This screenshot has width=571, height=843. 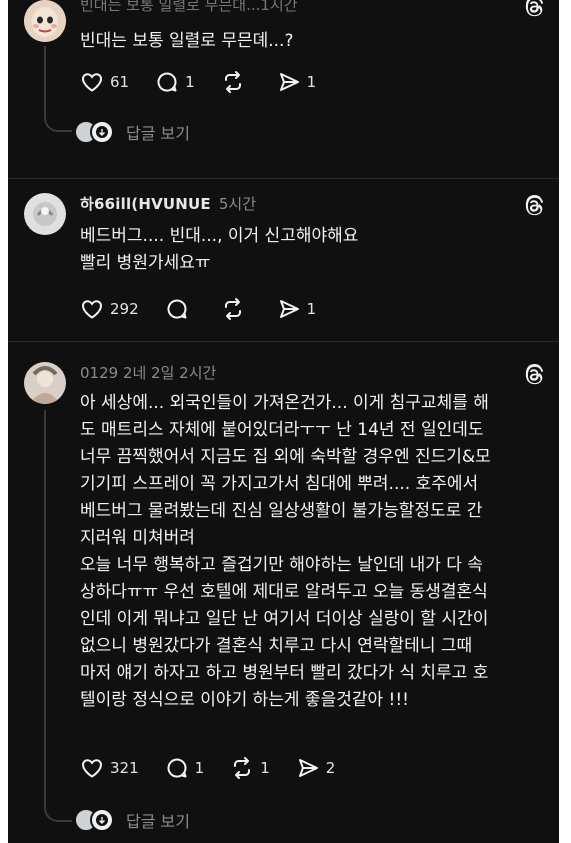 I want to click on post-time: 5시간, so click(x=237, y=204).